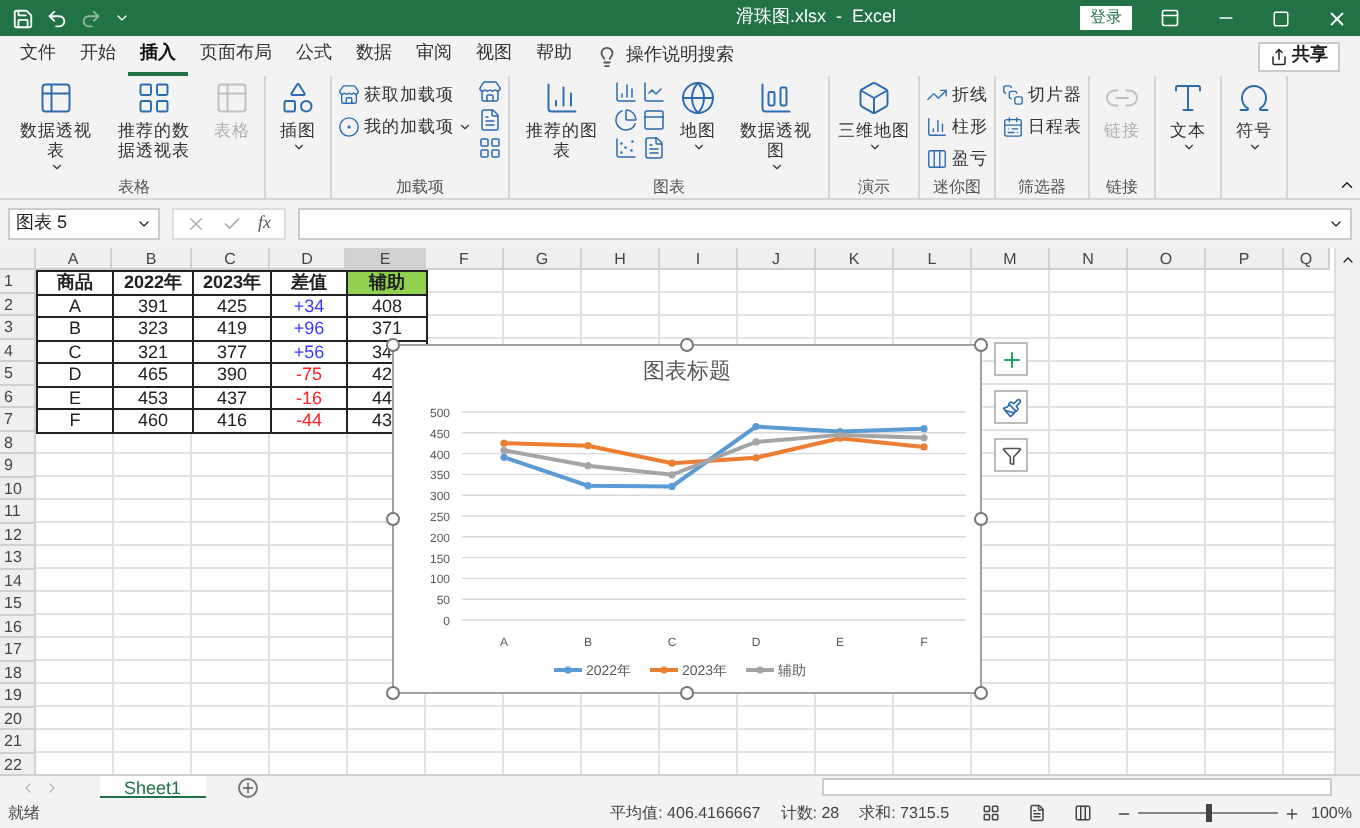  I want to click on ribbon-button: 三维地图, so click(874, 115).